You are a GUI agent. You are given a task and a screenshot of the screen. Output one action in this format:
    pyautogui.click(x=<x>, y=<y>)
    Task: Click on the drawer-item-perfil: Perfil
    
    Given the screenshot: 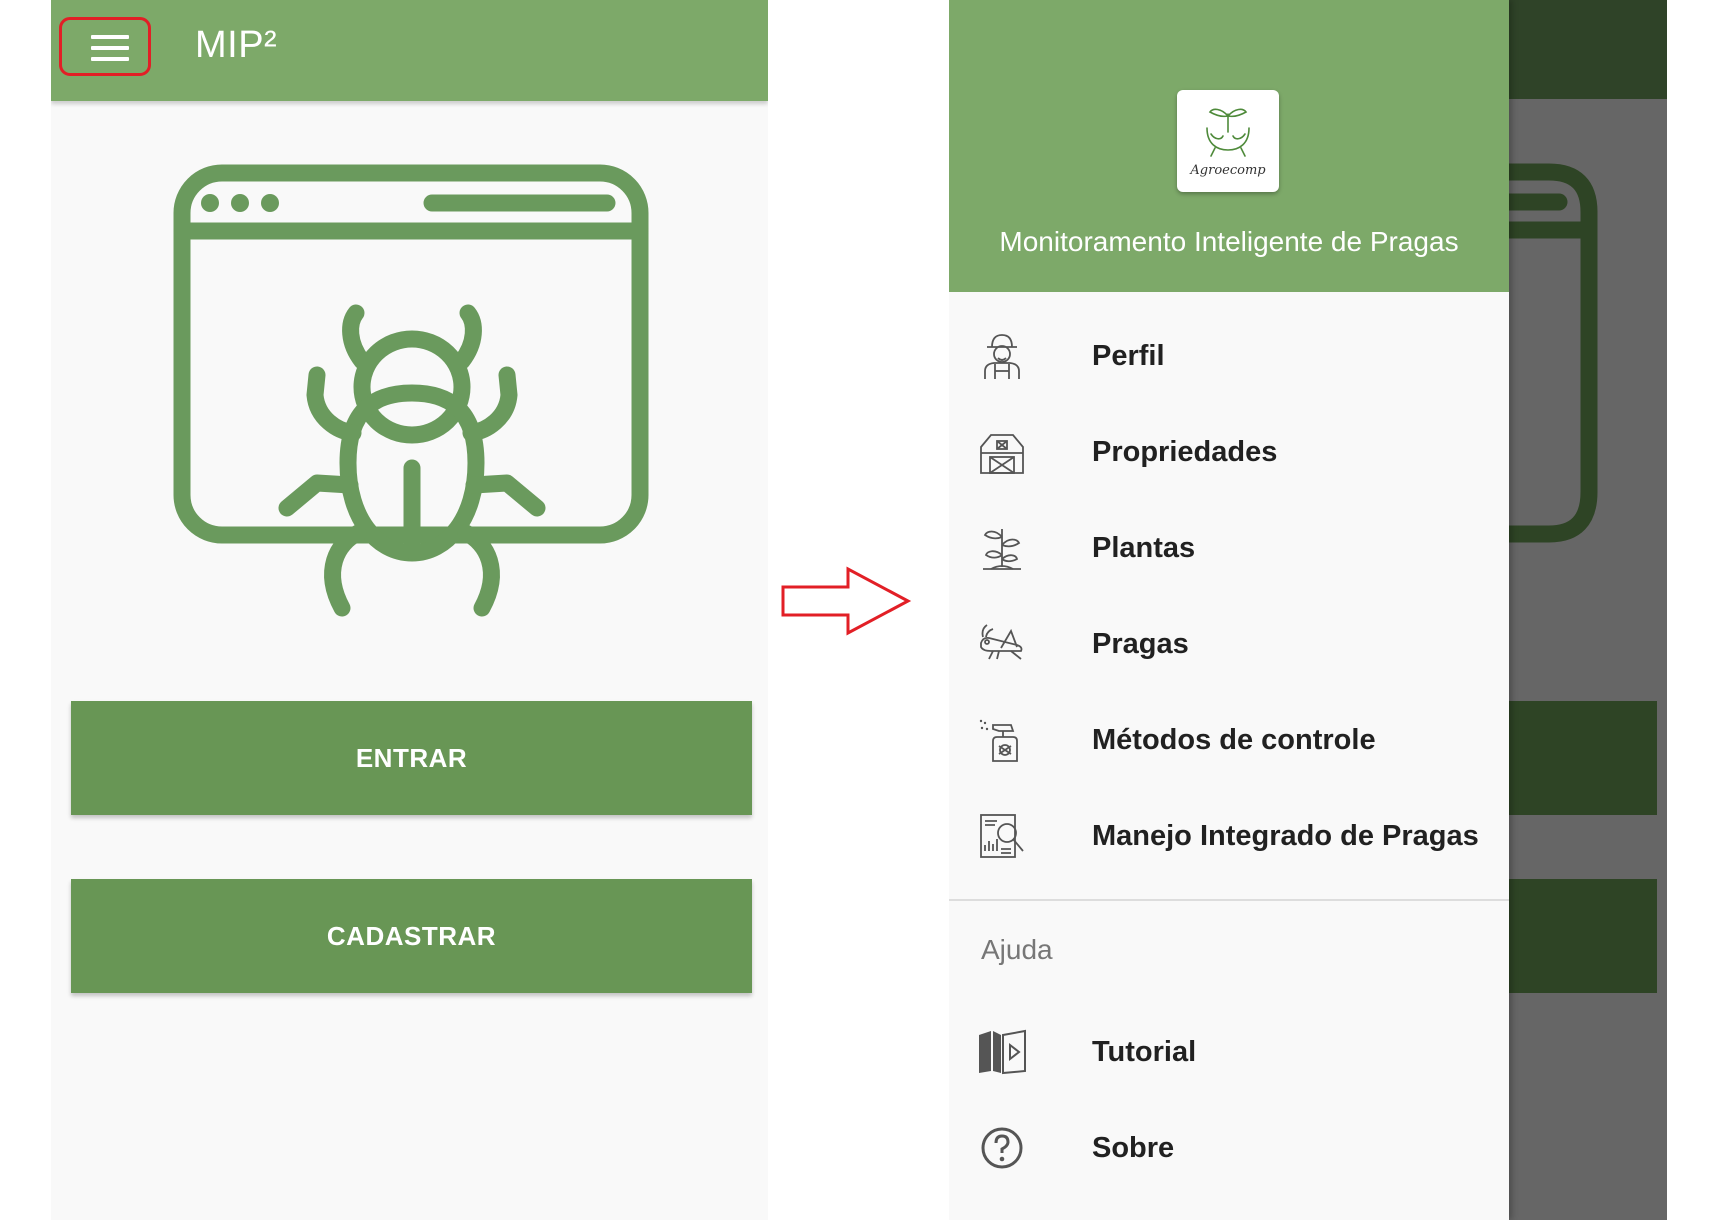 What is the action you would take?
    pyautogui.click(x=1229, y=356)
    